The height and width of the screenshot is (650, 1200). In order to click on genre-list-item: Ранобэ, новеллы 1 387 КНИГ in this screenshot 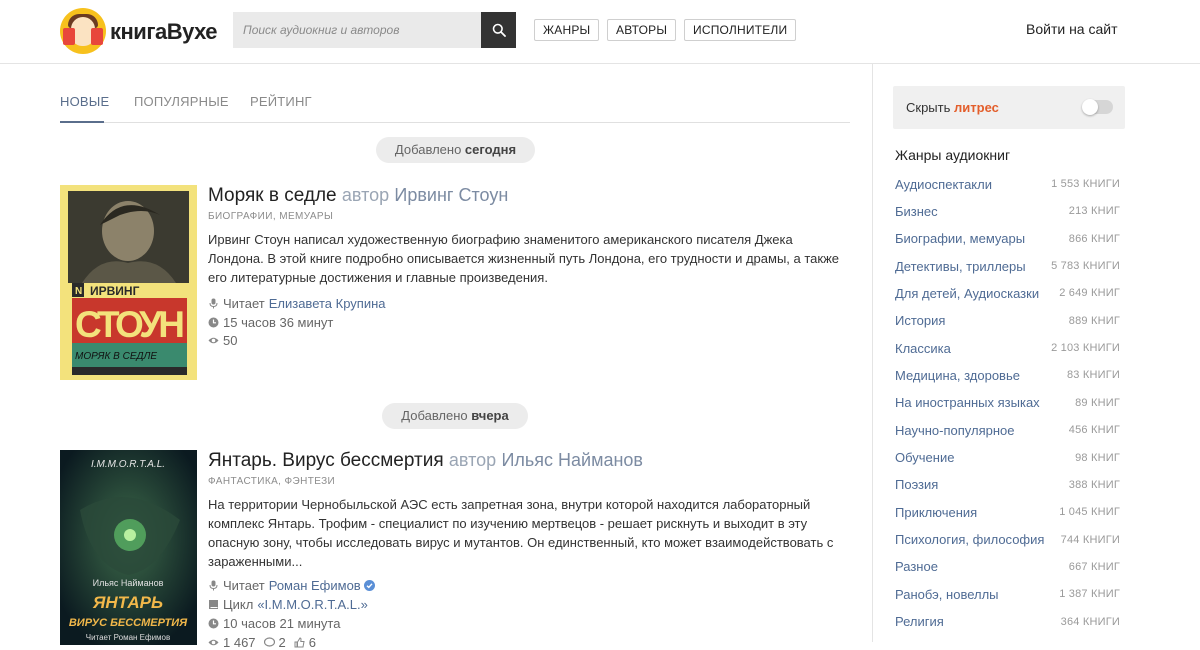, I will do `click(1007, 594)`.